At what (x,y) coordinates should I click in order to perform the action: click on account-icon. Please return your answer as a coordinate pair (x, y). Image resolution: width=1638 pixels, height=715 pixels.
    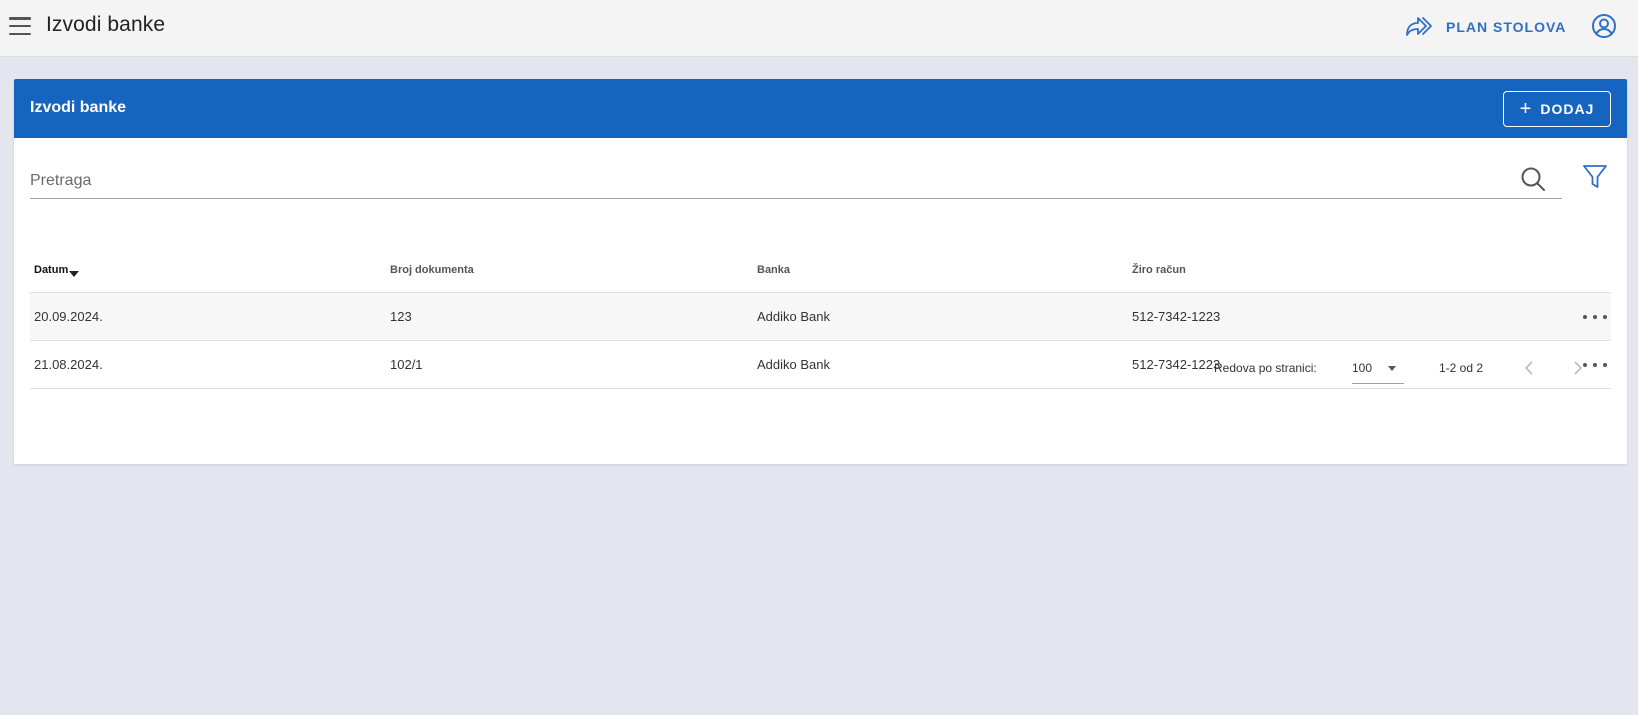
    Looking at the image, I should click on (1604, 26).